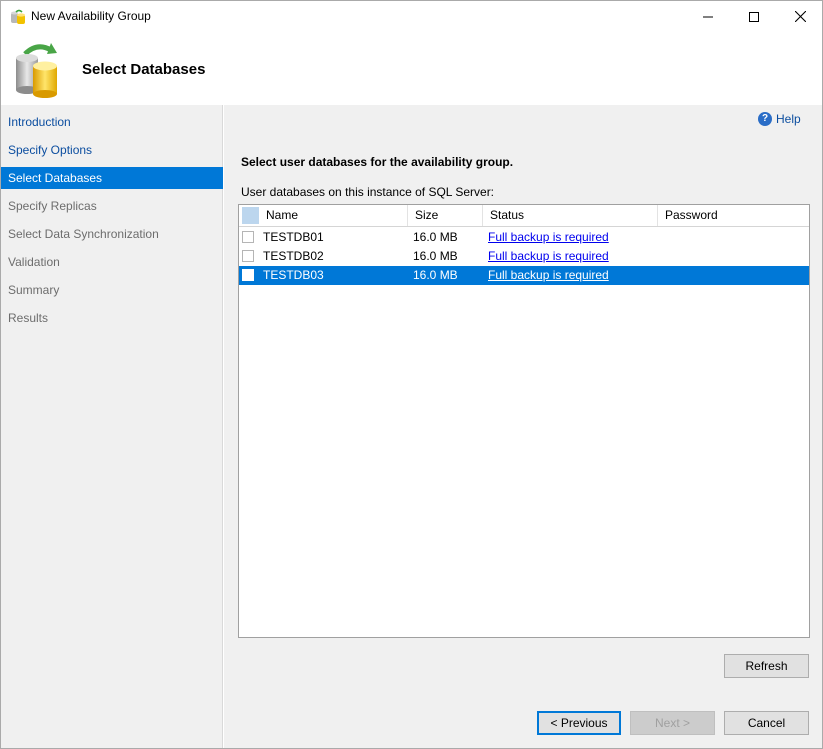  Describe the element at coordinates (293, 275) in the screenshot. I see `database-name: TESTDB03` at that location.